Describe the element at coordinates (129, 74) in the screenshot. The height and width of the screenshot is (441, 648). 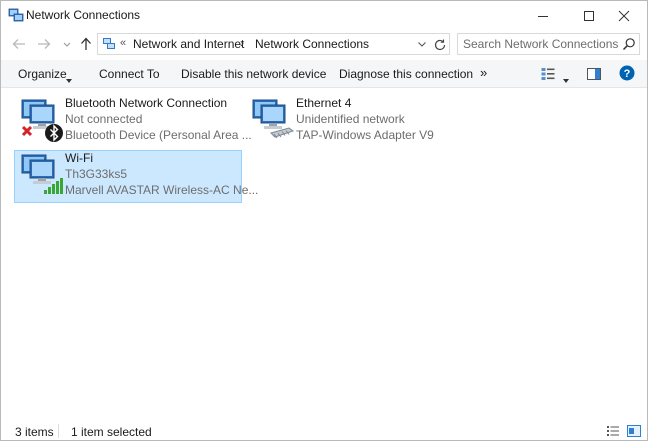
I see `connect-to-button: Connect To` at that location.